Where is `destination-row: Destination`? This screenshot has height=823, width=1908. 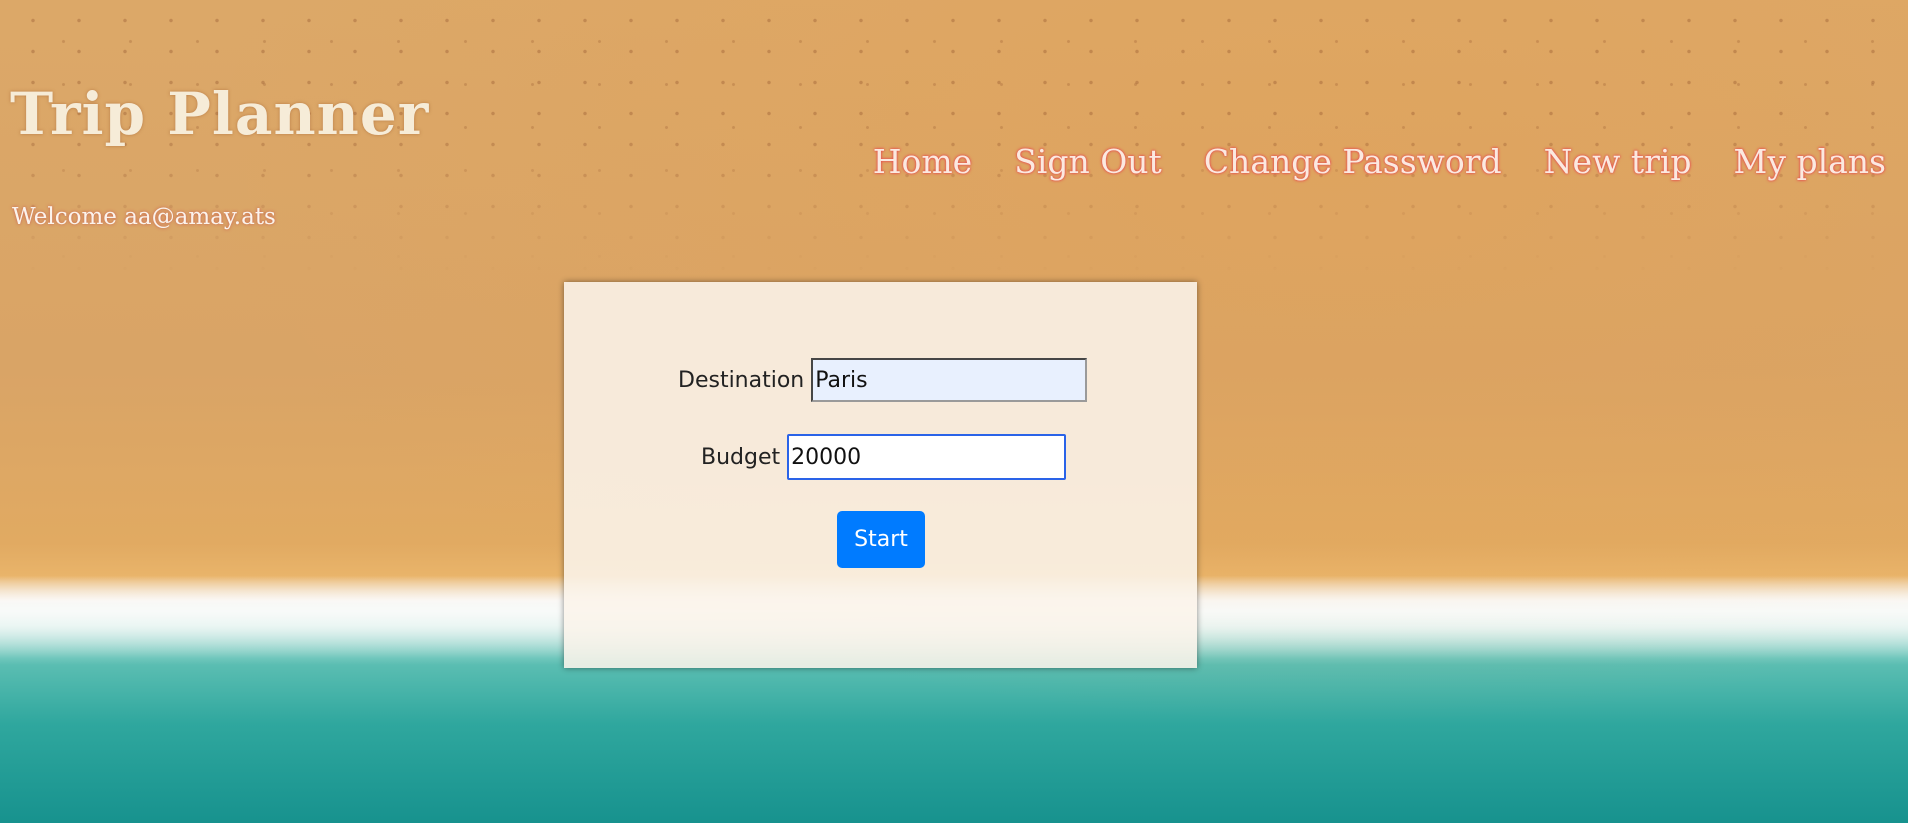 destination-row: Destination is located at coordinates (883, 380).